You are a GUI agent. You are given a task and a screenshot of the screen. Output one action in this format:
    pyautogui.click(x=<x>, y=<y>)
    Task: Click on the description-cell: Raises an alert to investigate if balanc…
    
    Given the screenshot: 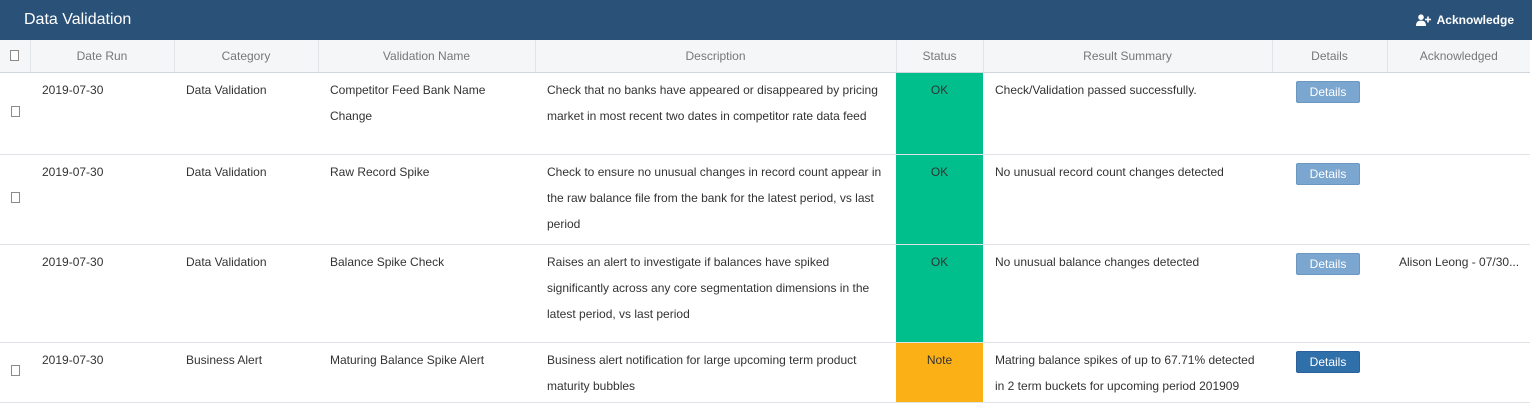 What is the action you would take?
    pyautogui.click(x=715, y=293)
    